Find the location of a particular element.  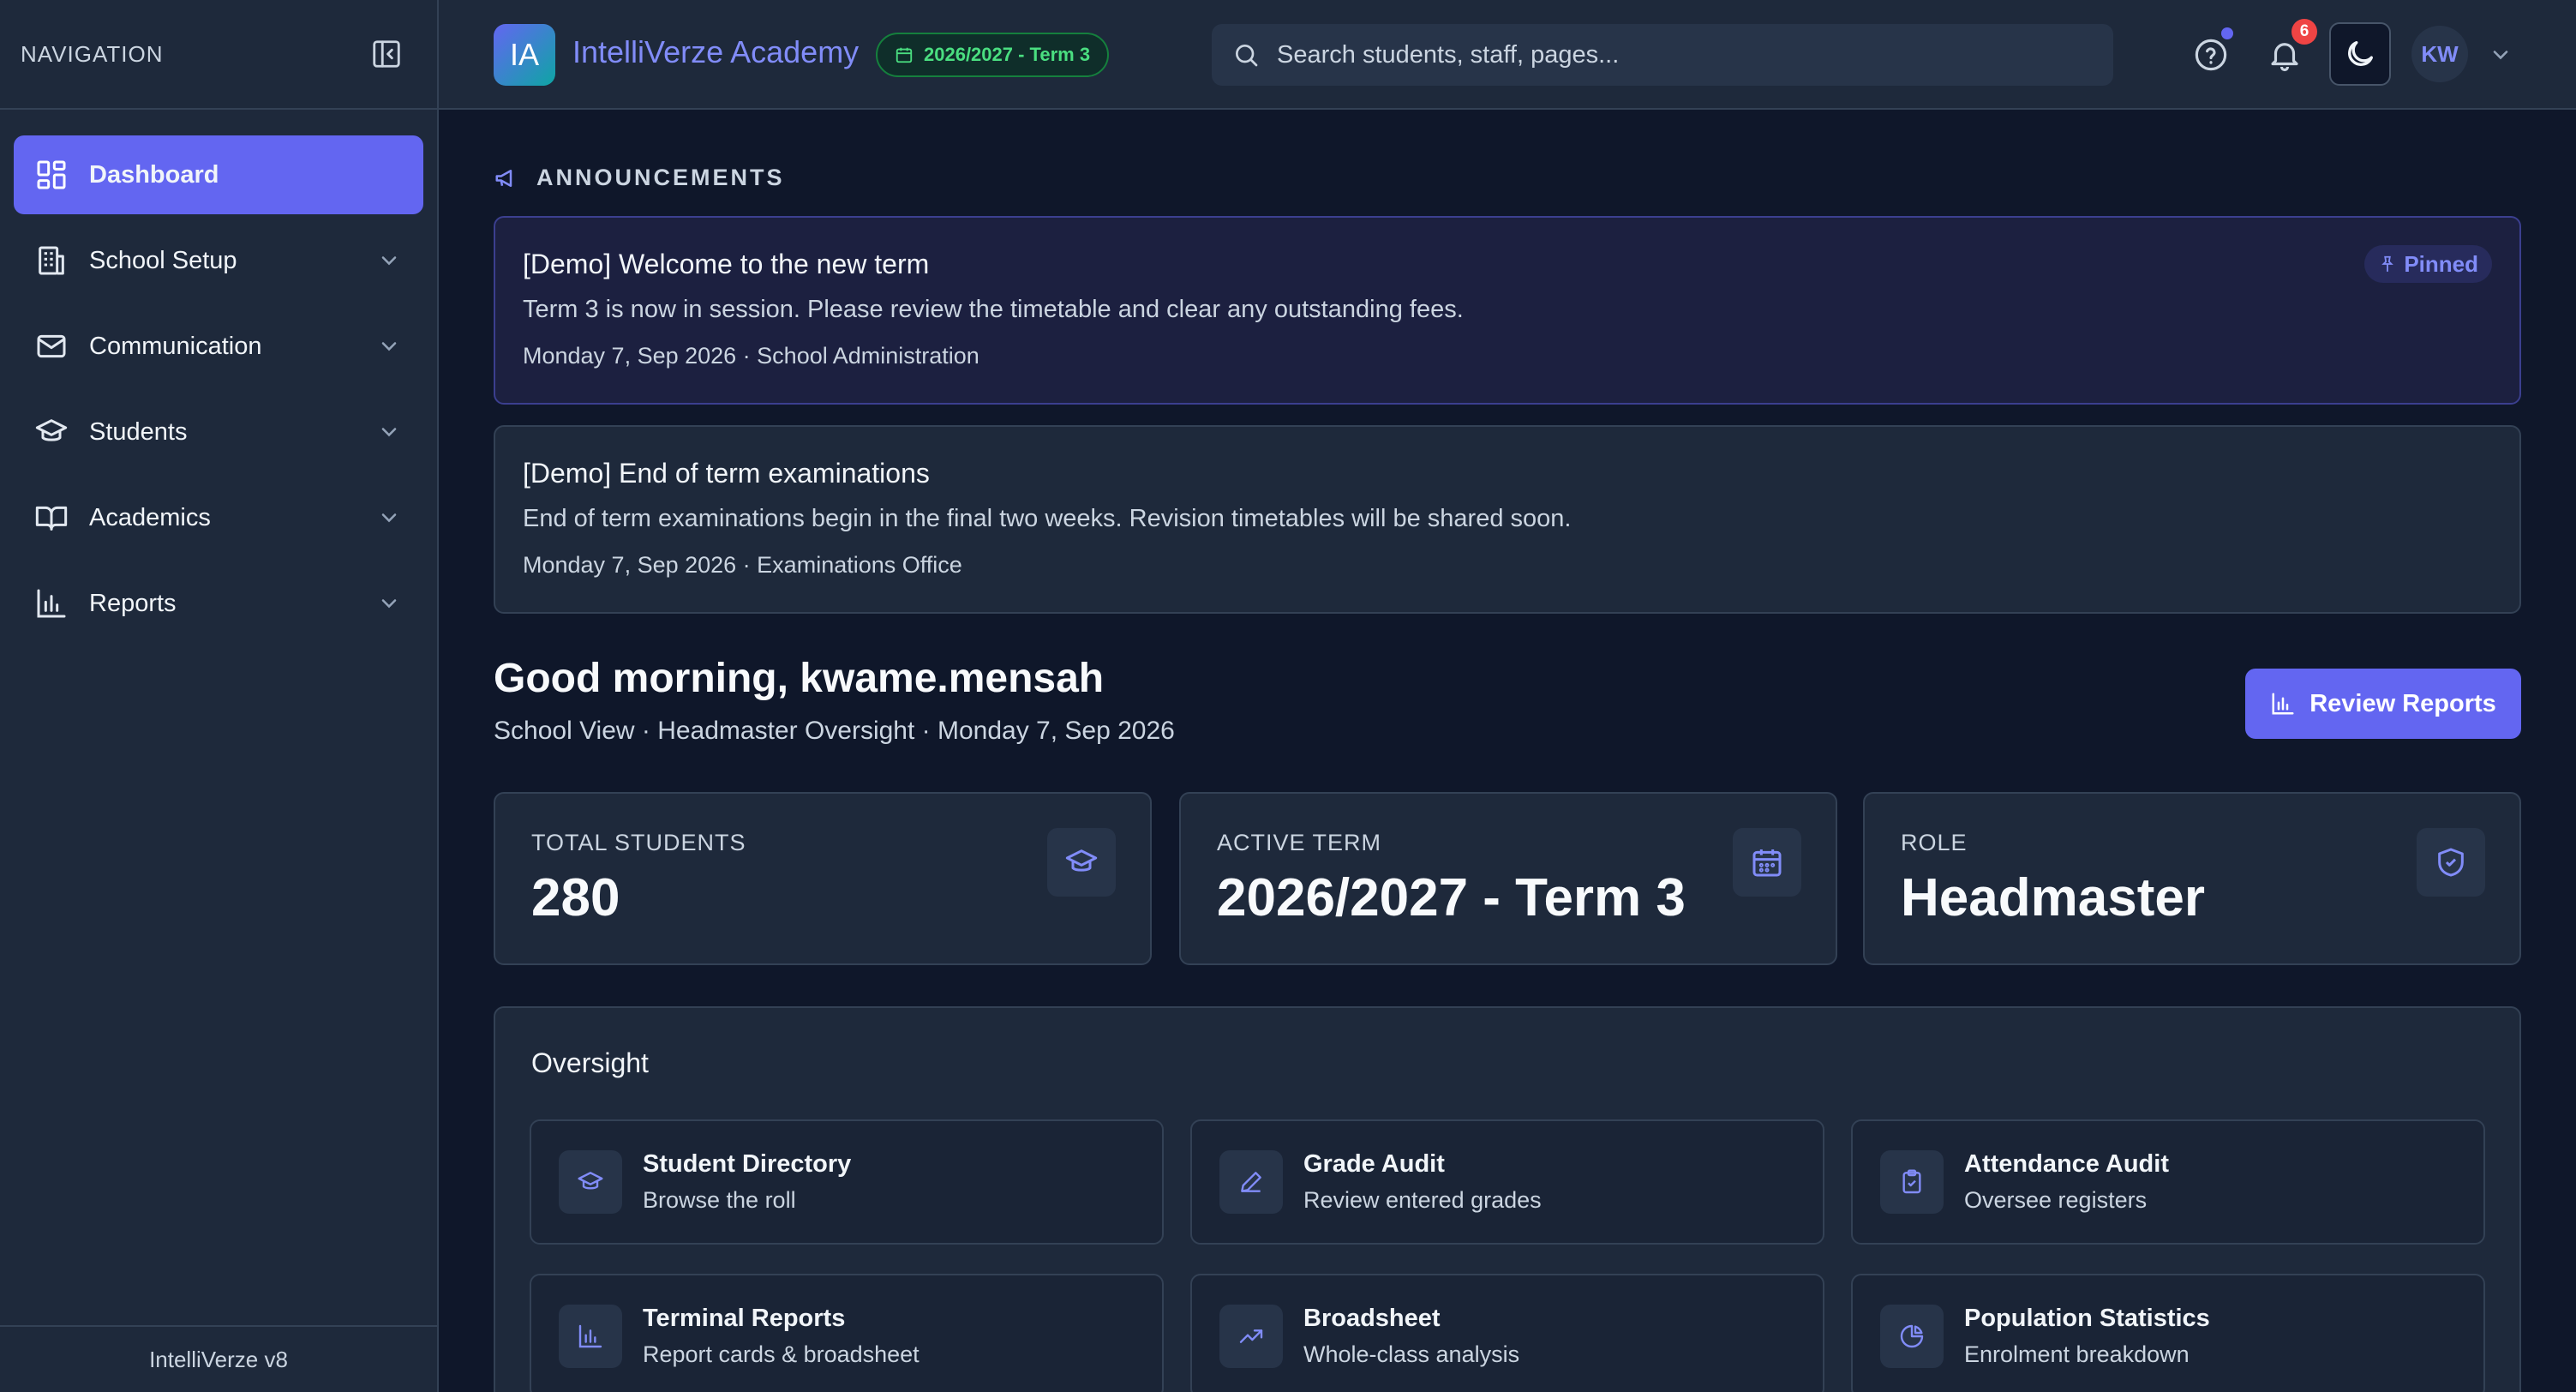

clipboard-check-icon is located at coordinates (1912, 1182).